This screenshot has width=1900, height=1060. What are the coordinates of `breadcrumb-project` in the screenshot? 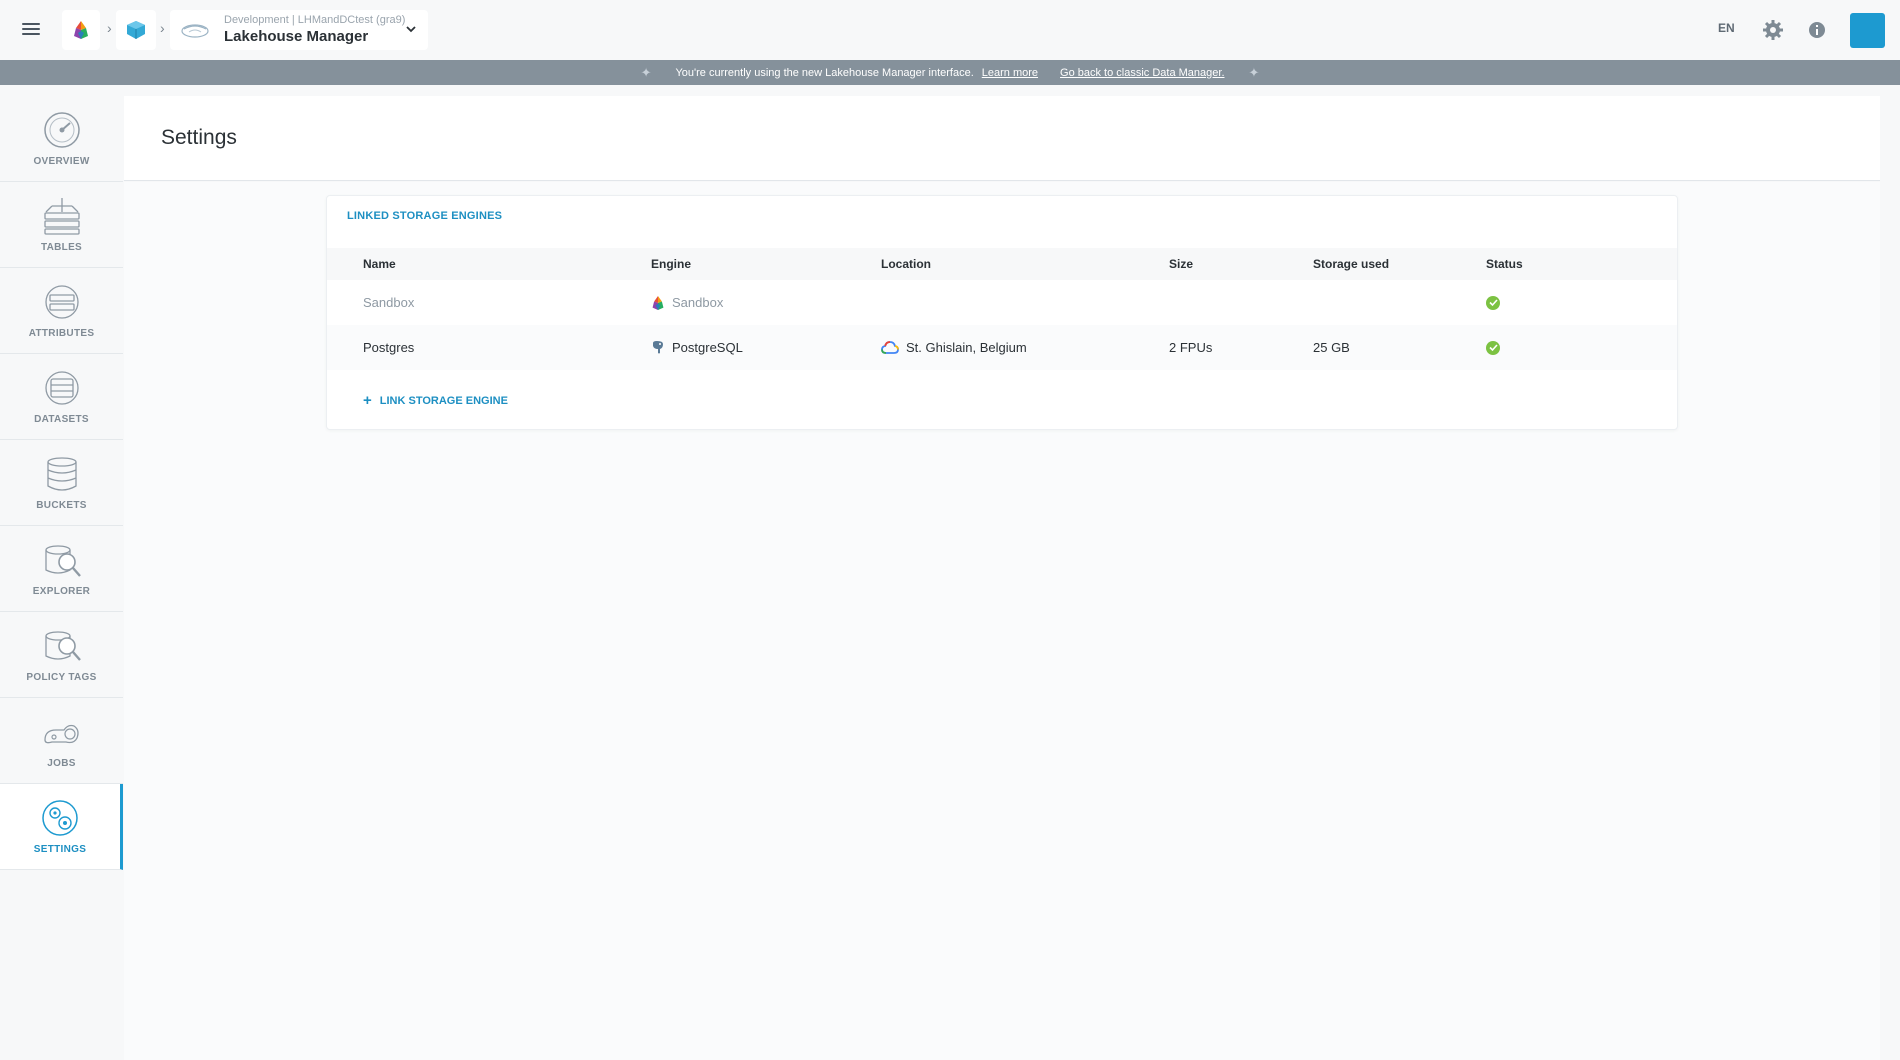 It's located at (136, 30).